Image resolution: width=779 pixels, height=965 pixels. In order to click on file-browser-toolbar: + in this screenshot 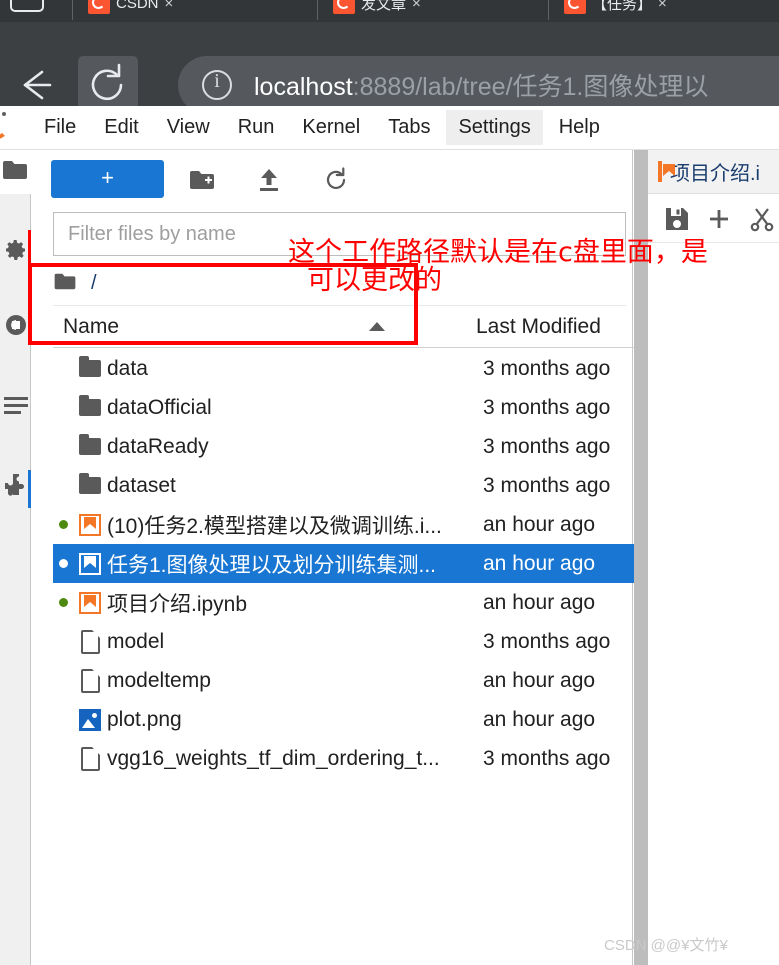, I will do `click(332, 179)`.